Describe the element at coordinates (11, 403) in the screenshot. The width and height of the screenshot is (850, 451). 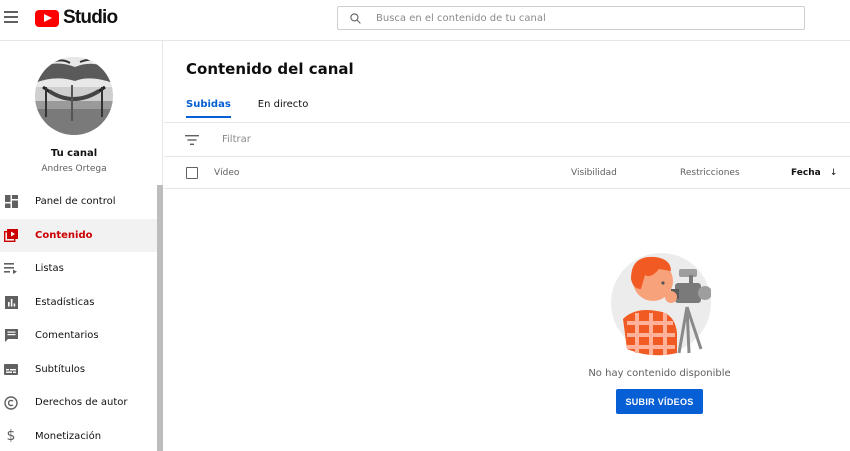
I see `copyright-icon` at that location.